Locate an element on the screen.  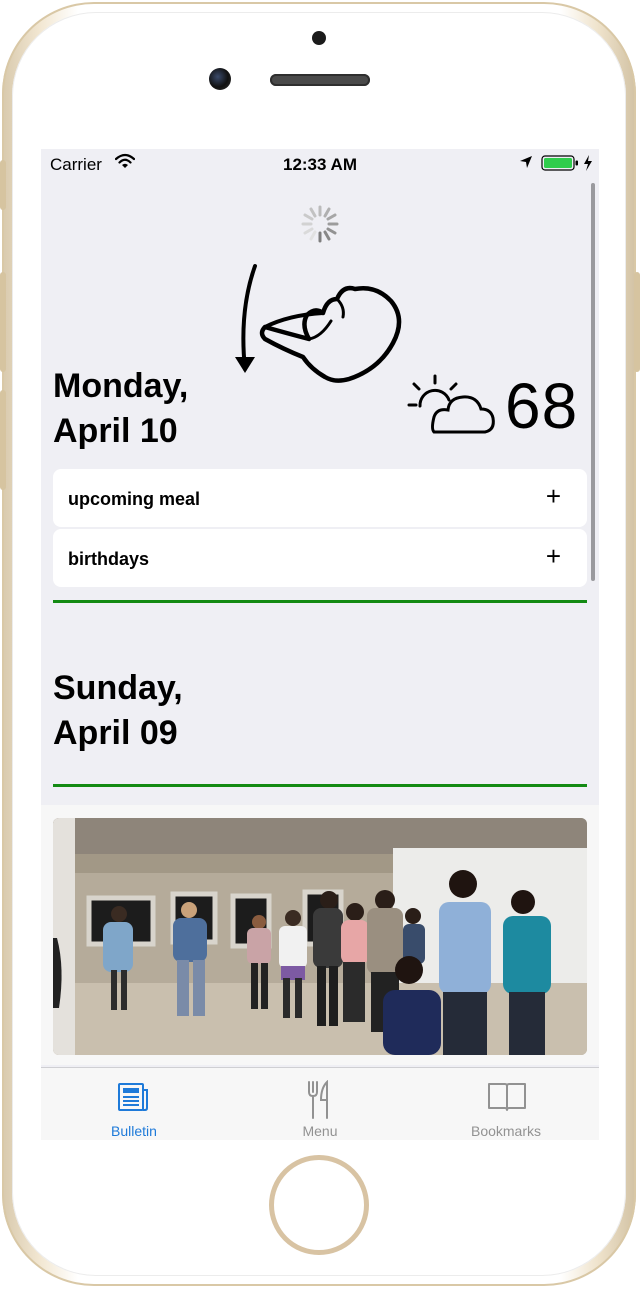
battery-icon is located at coordinates (559, 163).